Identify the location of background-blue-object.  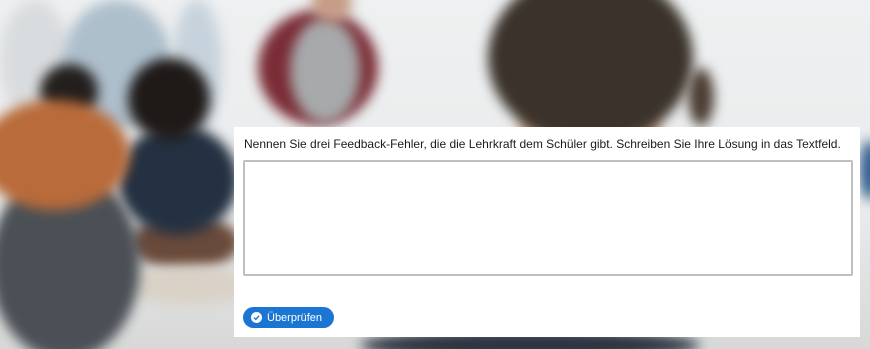
(865, 170).